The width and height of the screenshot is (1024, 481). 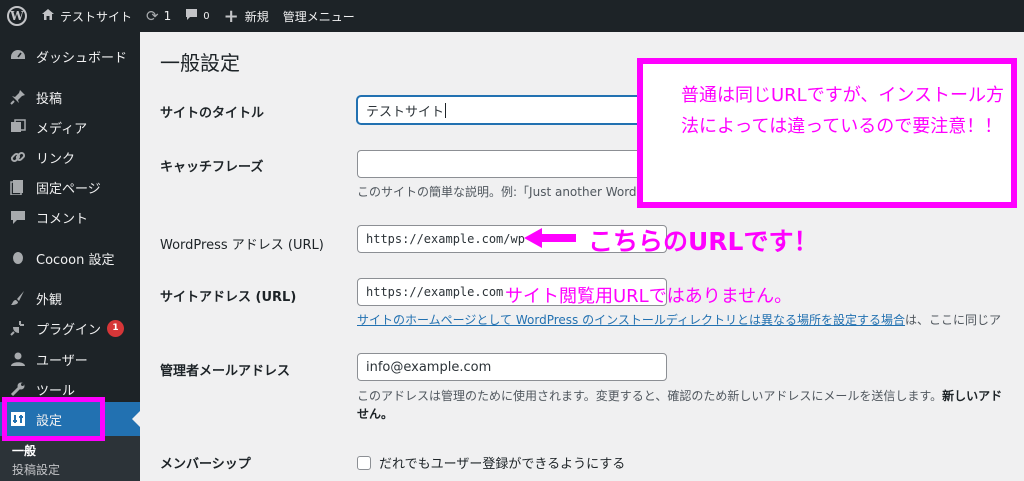 I want to click on annotation-note-text: 普通は同じURLですが、インストール方法によっては違っているので要注意！！, so click(x=842, y=111).